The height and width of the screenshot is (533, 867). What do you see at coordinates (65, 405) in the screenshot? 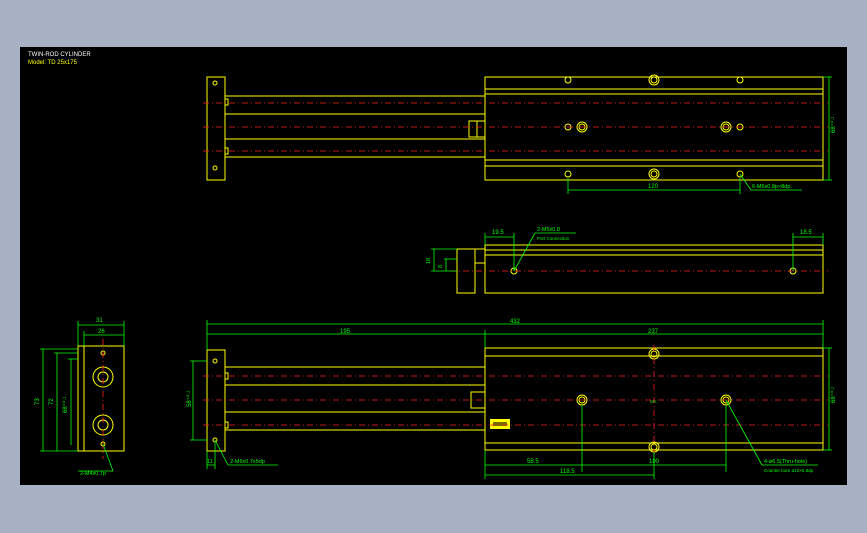
I see `end-dim-height-inner: 68⁺⁰·¹` at bounding box center [65, 405].